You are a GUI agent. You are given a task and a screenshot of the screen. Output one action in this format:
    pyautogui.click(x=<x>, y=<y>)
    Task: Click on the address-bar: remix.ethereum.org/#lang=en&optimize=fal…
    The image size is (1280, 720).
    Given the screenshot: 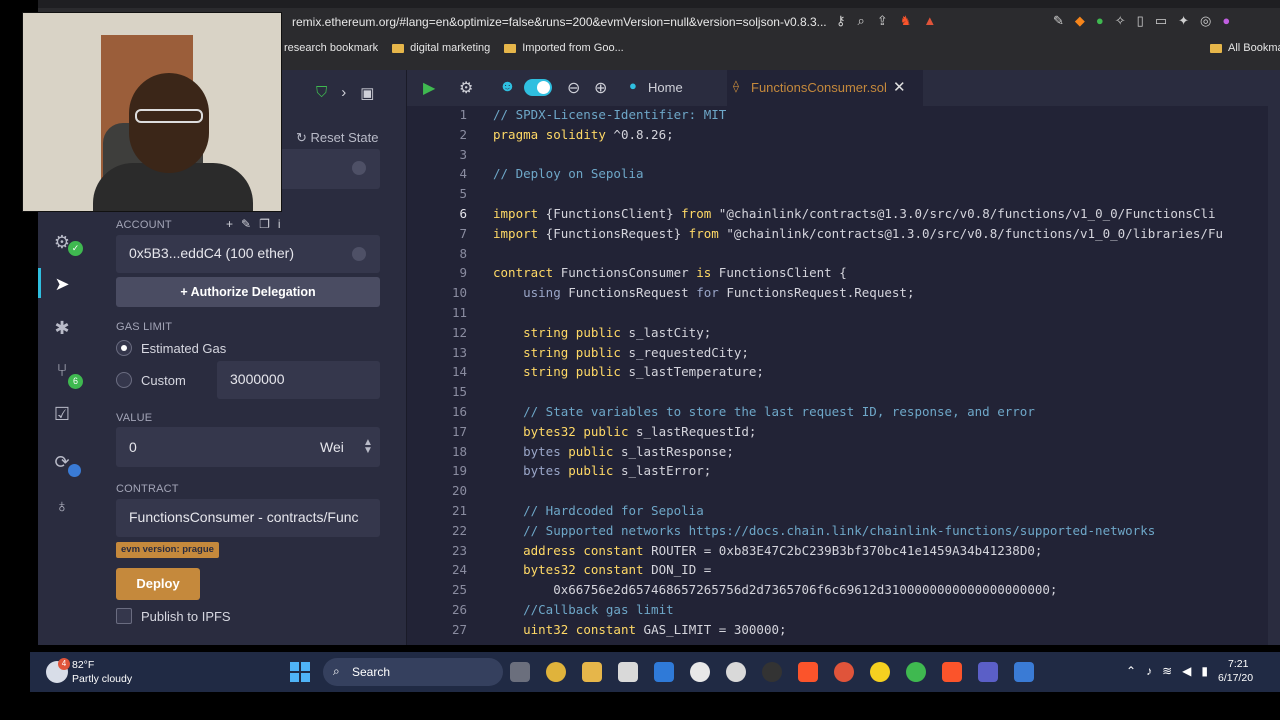 What is the action you would take?
    pyautogui.click(x=559, y=22)
    